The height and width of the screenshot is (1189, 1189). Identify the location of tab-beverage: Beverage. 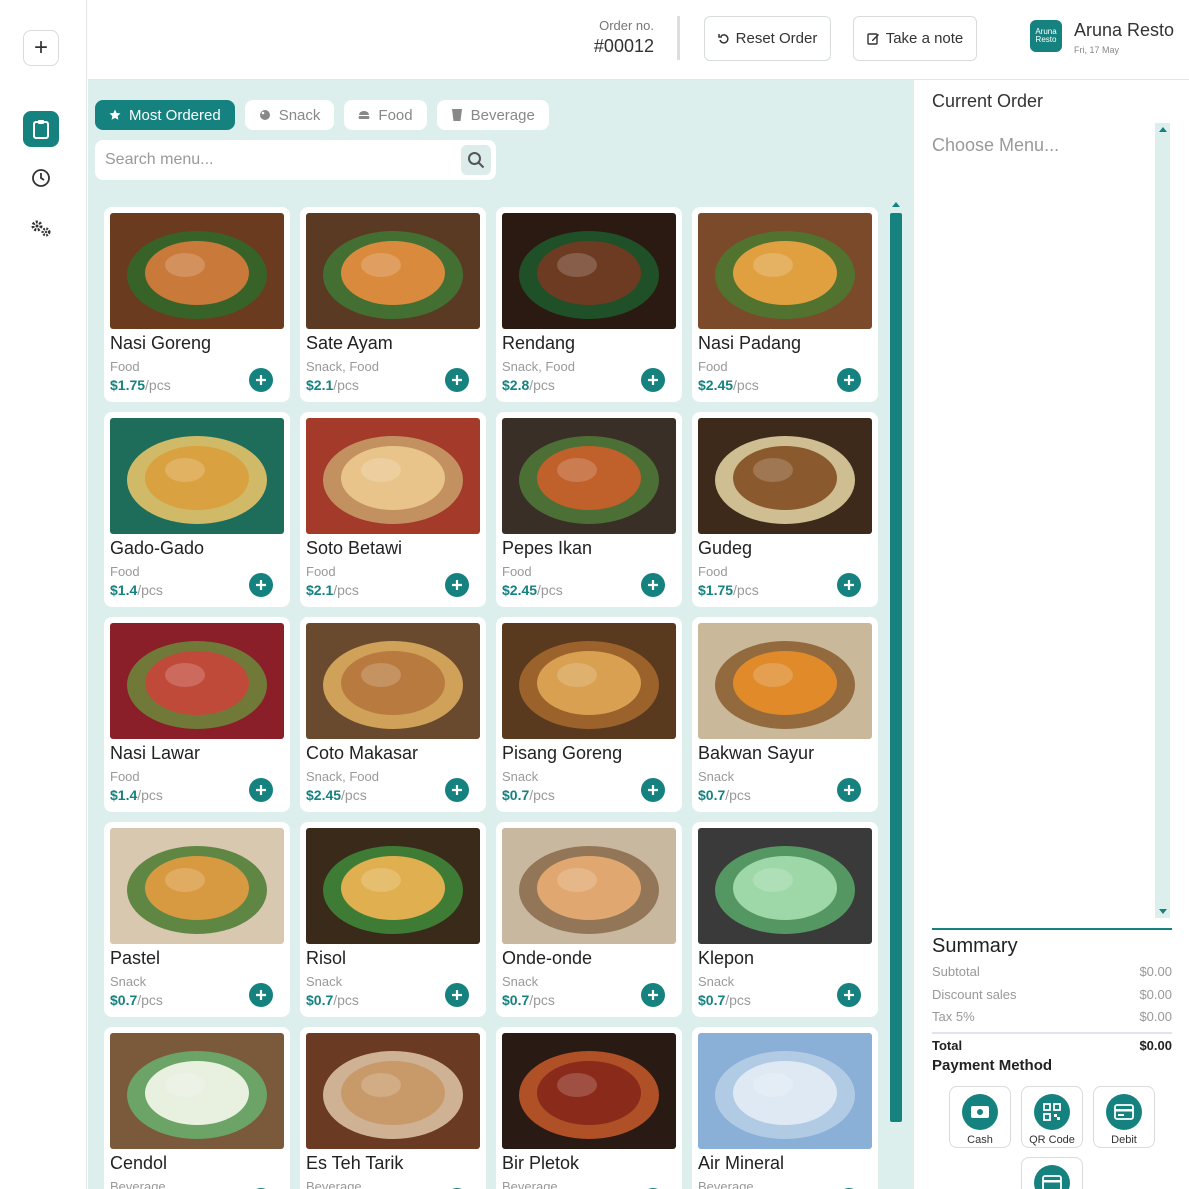
(492, 115).